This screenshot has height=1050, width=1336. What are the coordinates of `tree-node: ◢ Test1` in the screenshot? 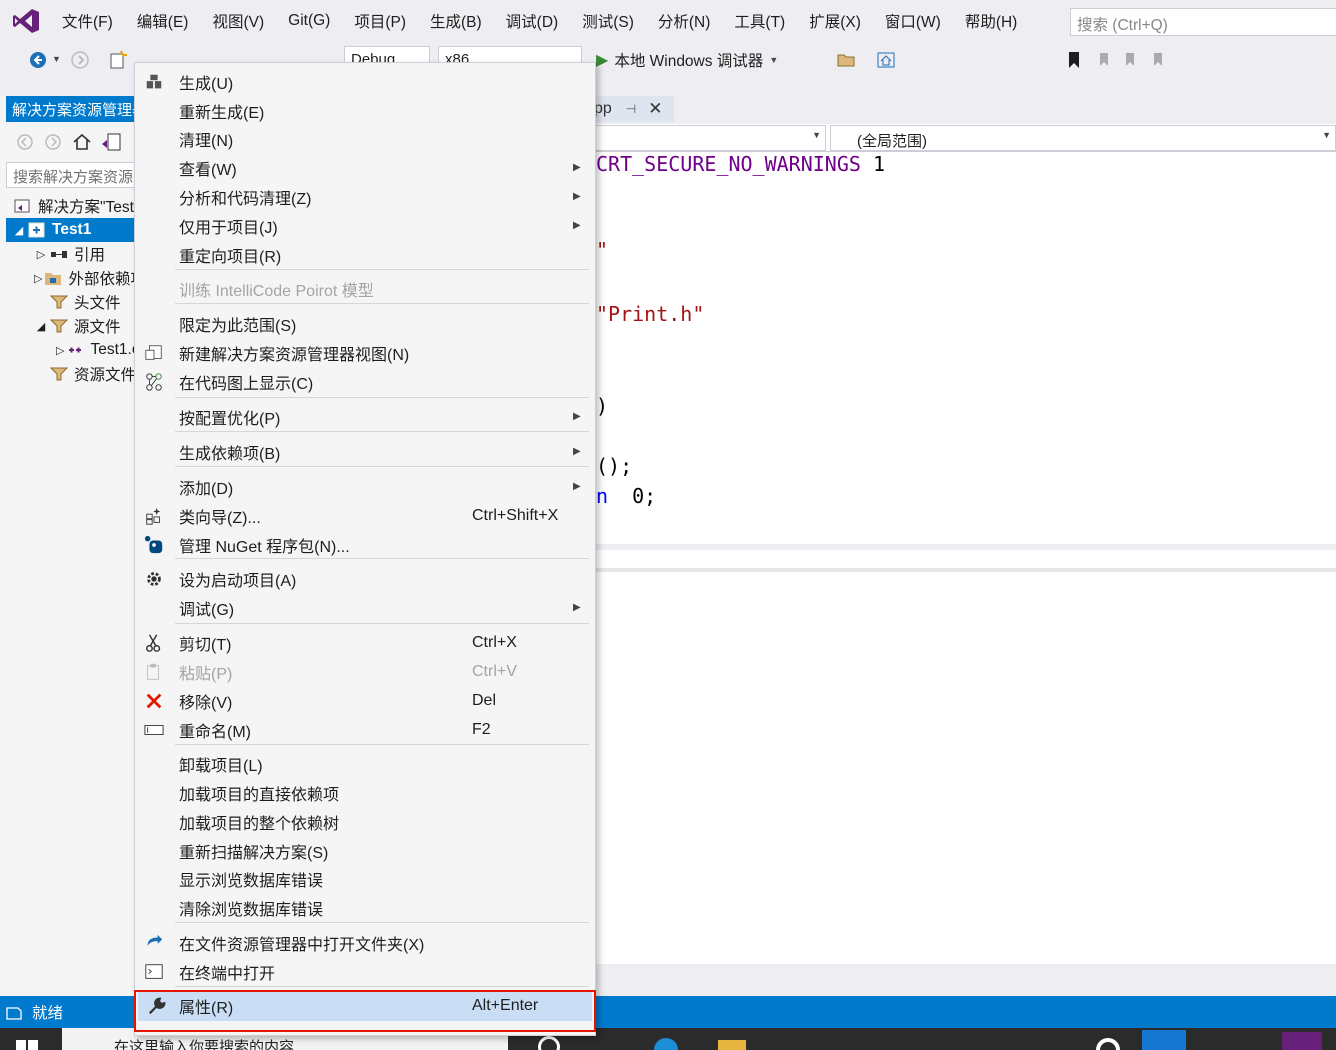 It's located at (73, 230).